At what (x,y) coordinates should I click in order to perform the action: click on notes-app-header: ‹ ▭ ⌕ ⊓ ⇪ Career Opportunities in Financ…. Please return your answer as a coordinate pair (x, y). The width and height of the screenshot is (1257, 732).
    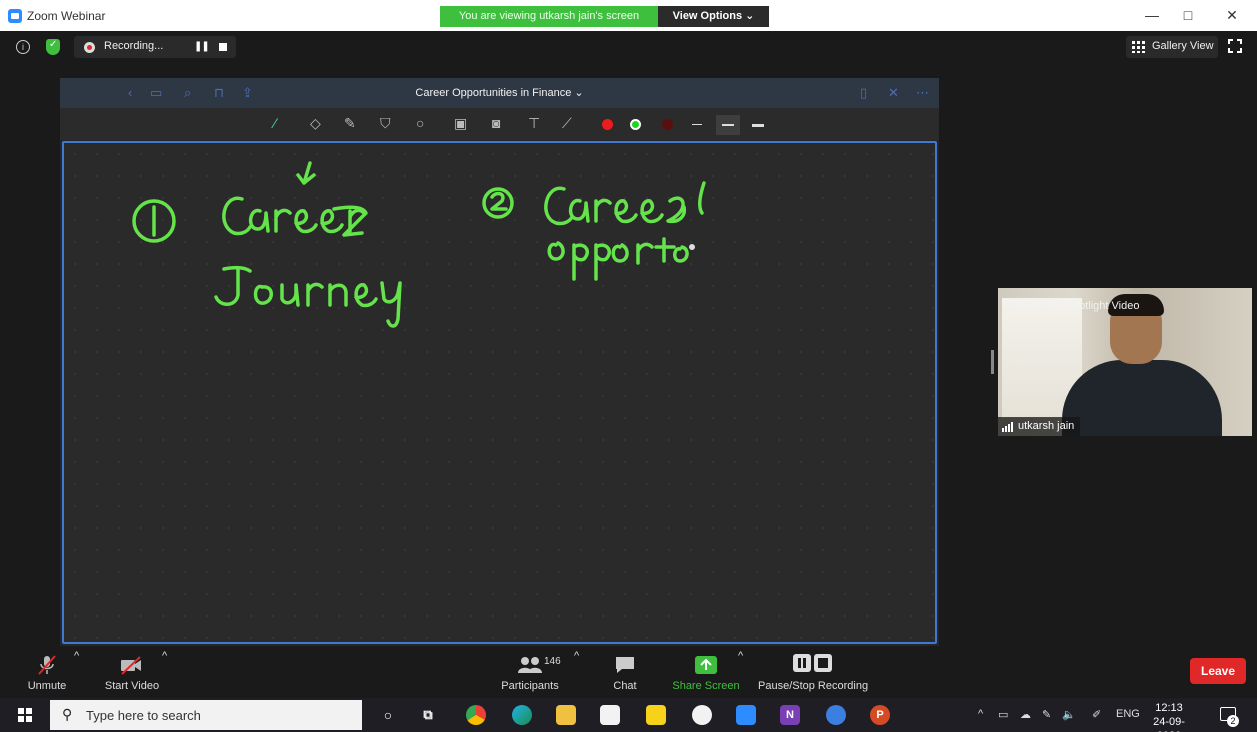
    Looking at the image, I should click on (499, 93).